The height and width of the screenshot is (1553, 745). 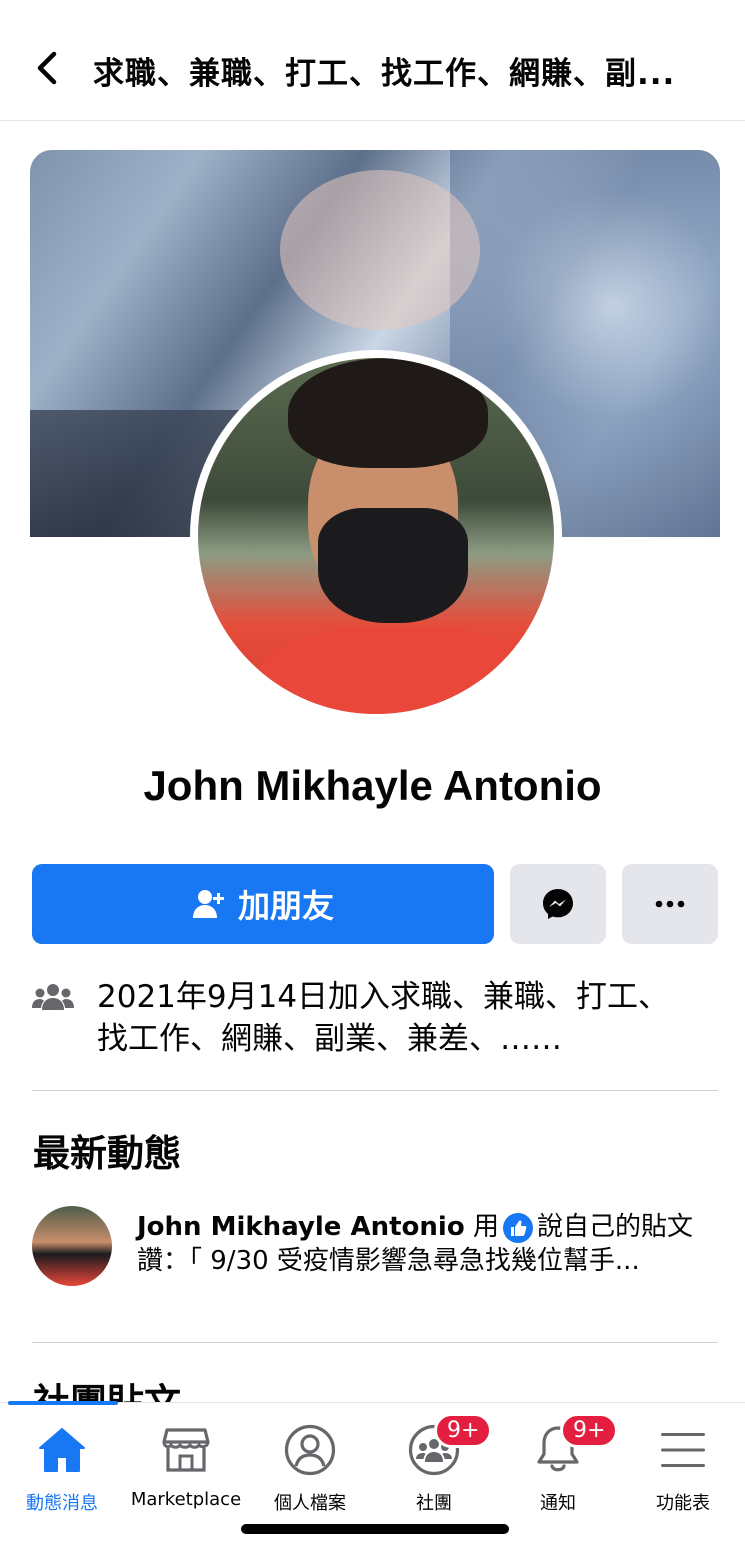 I want to click on add-friend-label: 加朋友, so click(x=285, y=906).